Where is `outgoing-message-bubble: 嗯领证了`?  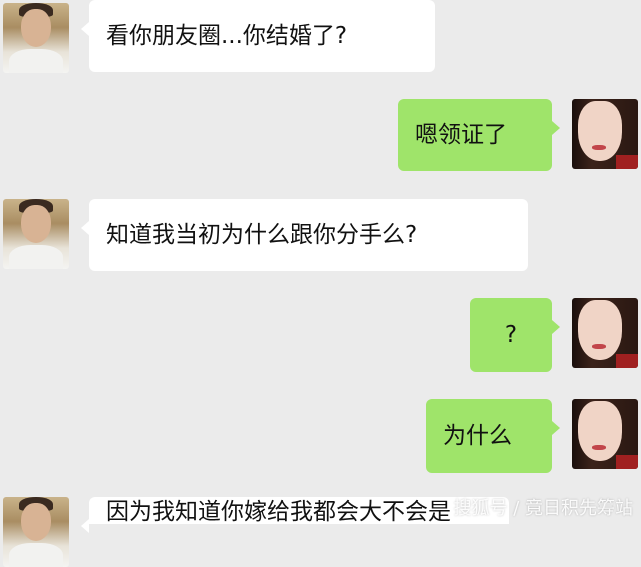
outgoing-message-bubble: 嗯领证了 is located at coordinates (479, 135).